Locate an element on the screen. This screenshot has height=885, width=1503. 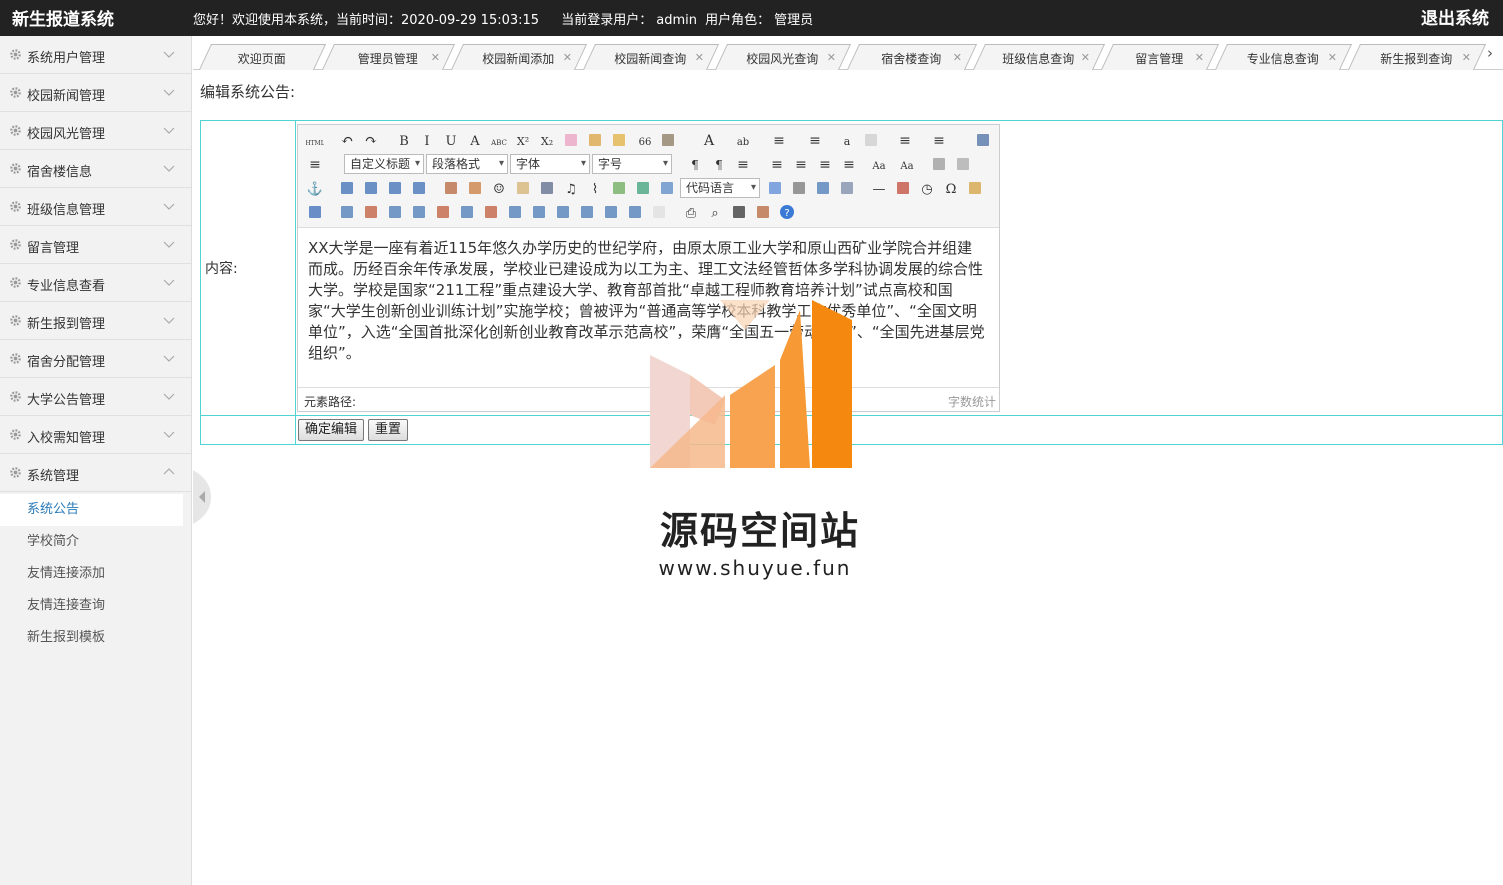
music-icon: ♫ is located at coordinates (571, 188).